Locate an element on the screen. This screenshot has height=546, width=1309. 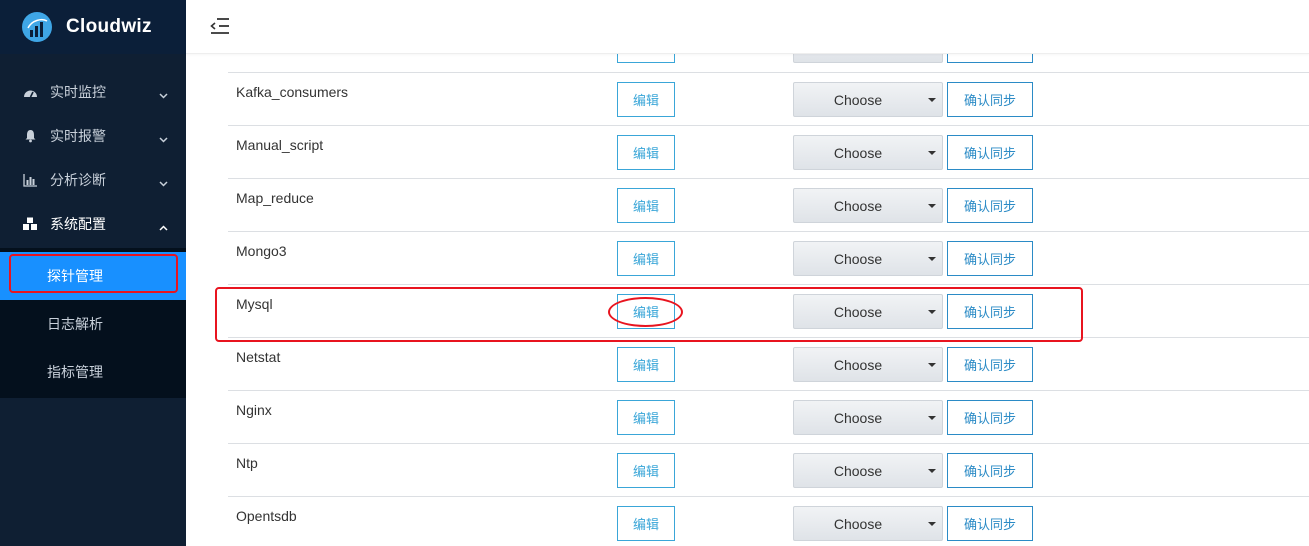
table-row: Kafka_consumers 编辑 Choose 确认同步 is located at coordinates (768, 99).